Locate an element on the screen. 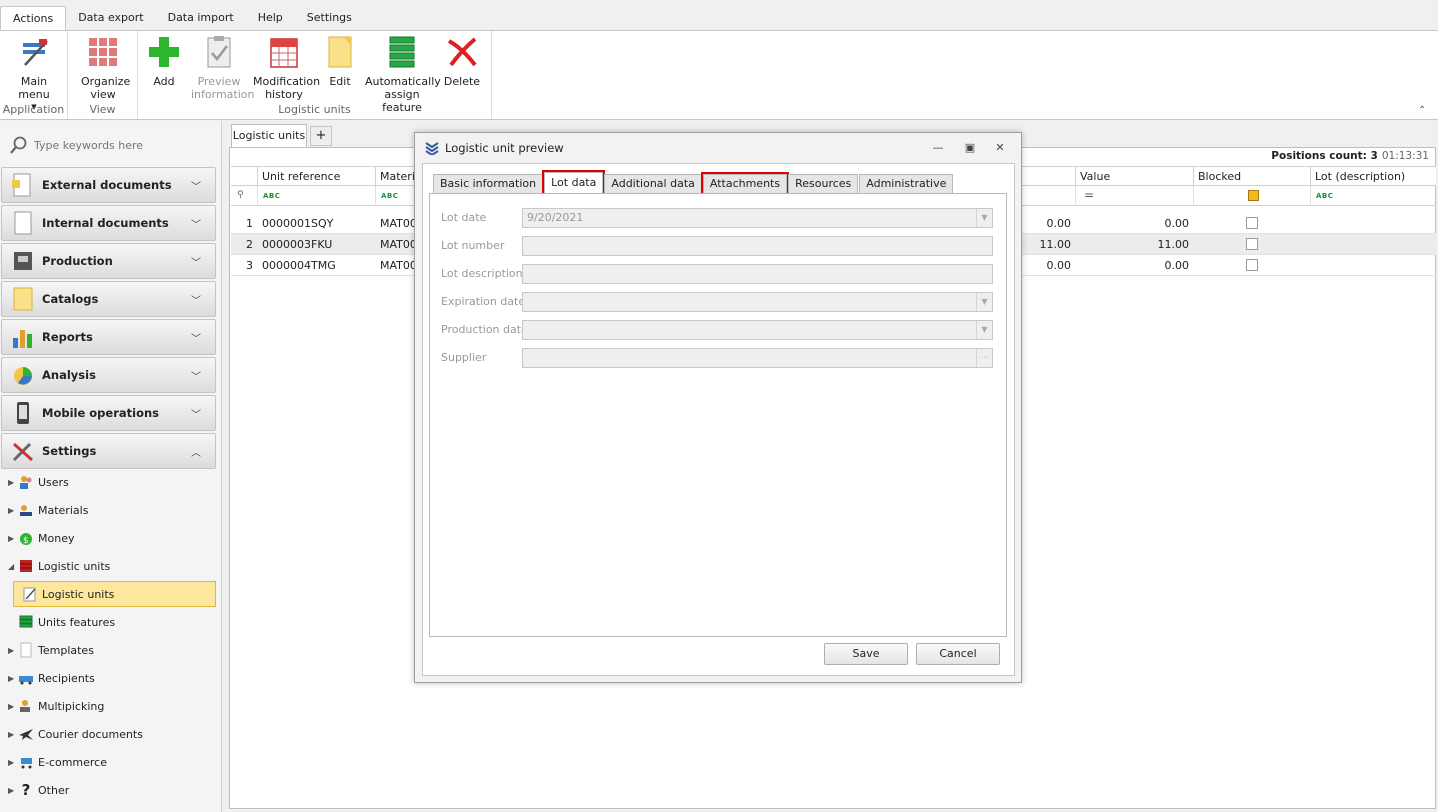 This screenshot has height=812, width=1438. search-box is located at coordinates (111, 145).